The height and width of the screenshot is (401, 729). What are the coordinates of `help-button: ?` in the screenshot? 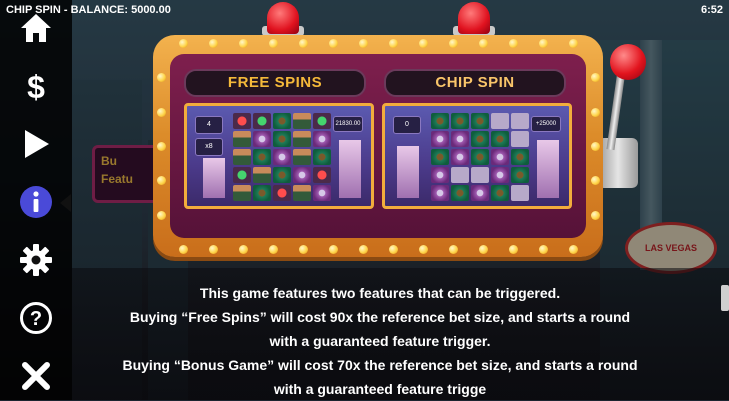 It's located at (36, 318).